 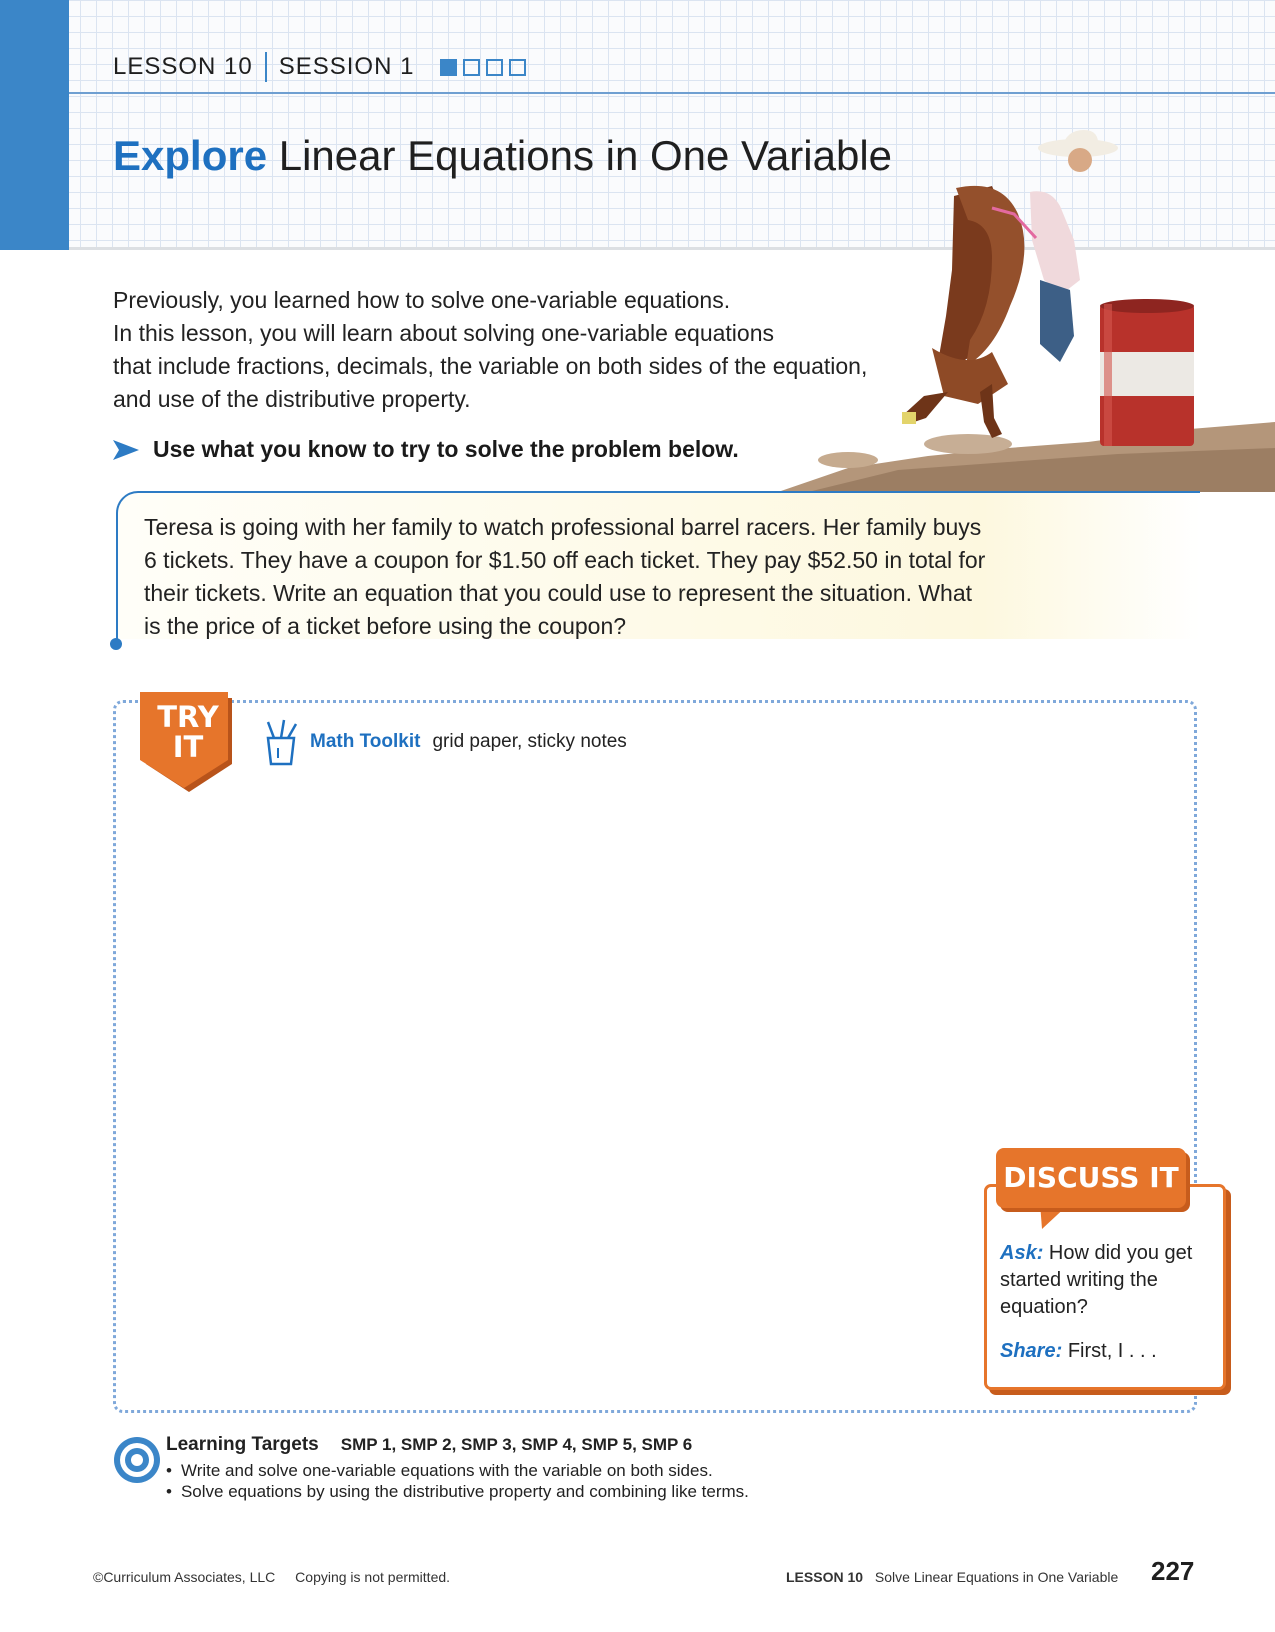 I want to click on blue-side-tab, so click(x=34, y=125).